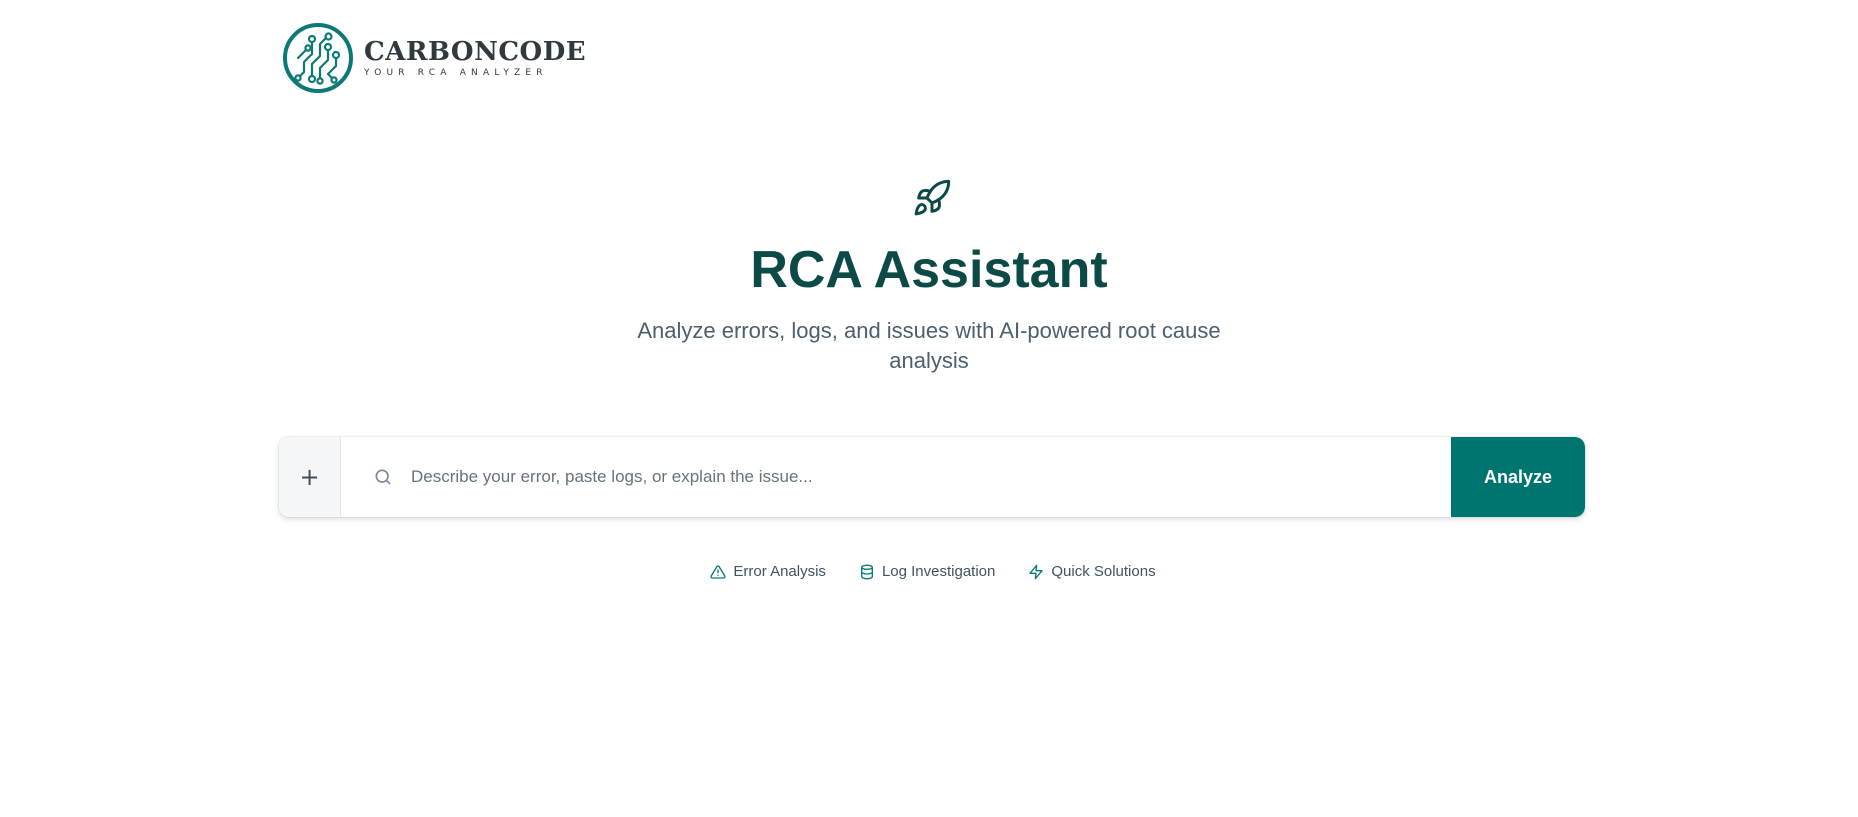 The height and width of the screenshot is (817, 1858). What do you see at coordinates (866, 571) in the screenshot?
I see `database-icon` at bounding box center [866, 571].